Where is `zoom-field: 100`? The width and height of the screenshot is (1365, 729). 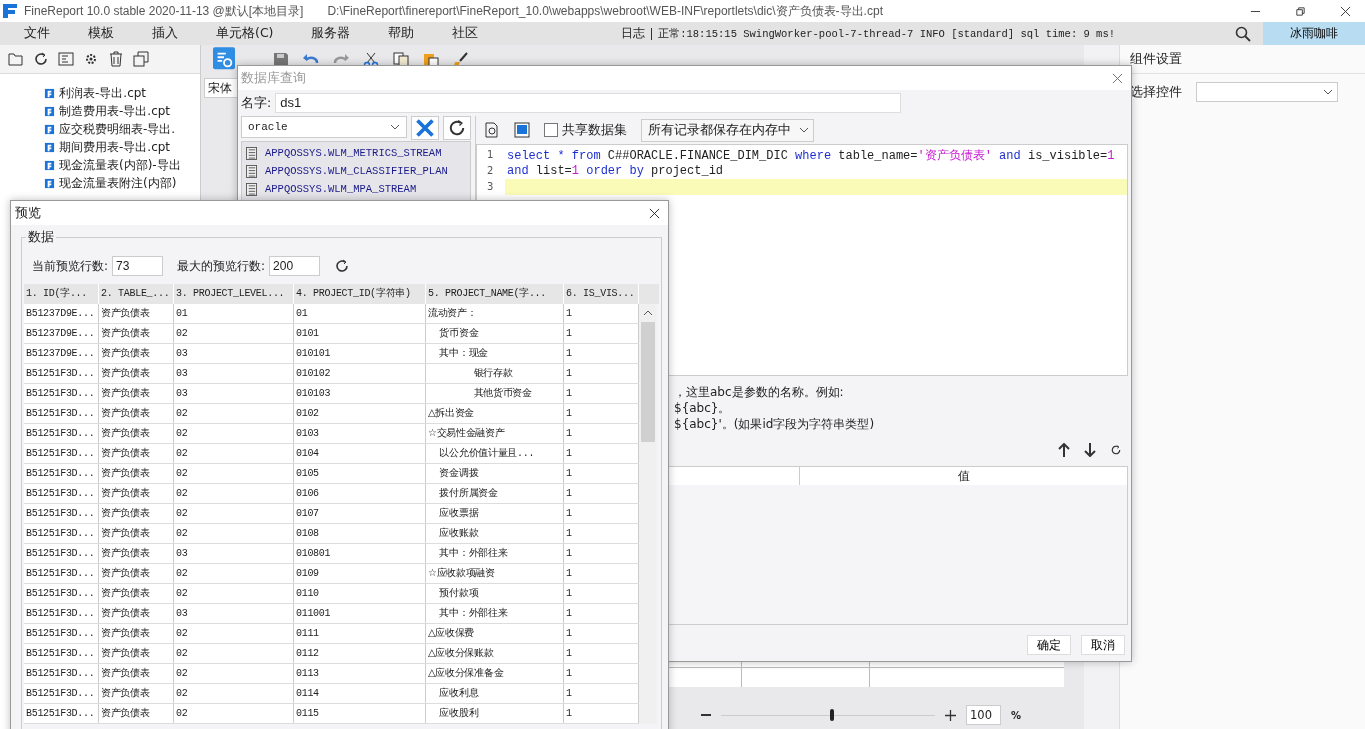 zoom-field: 100 is located at coordinates (983, 715).